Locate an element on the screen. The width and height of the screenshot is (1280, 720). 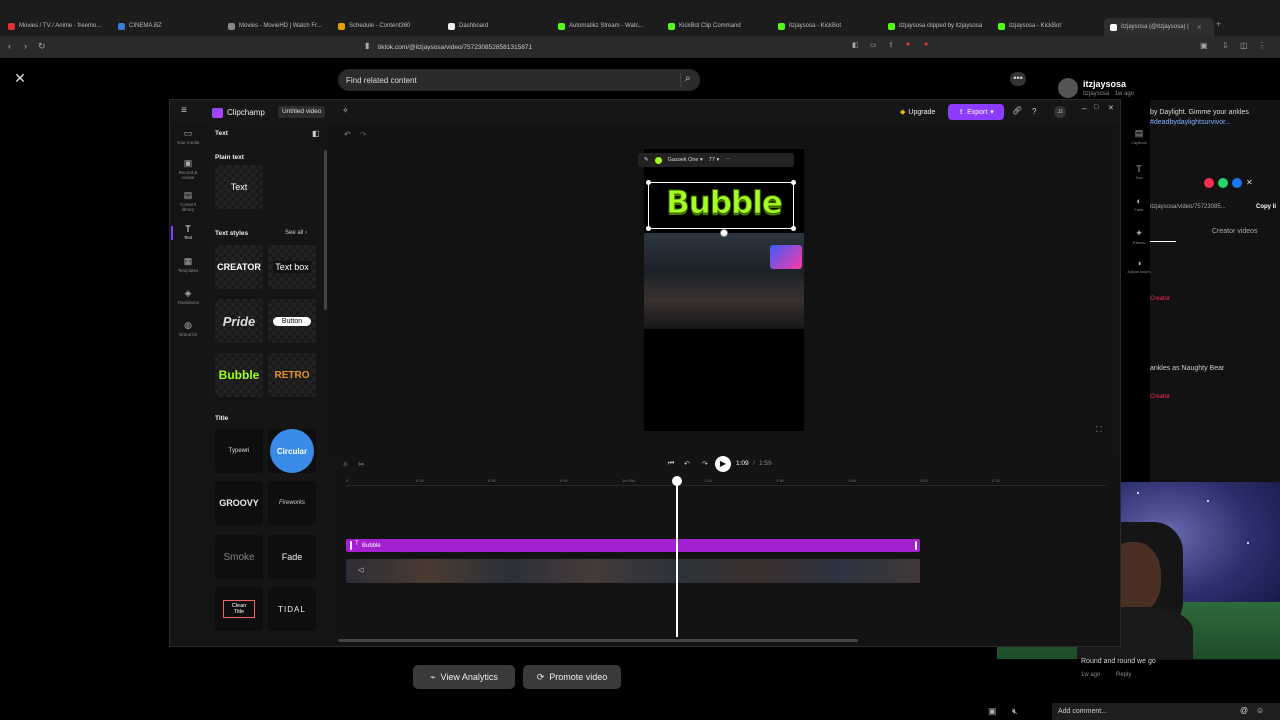
browser-tab: KickBot Clip Command is located at coordinates (718, 26).